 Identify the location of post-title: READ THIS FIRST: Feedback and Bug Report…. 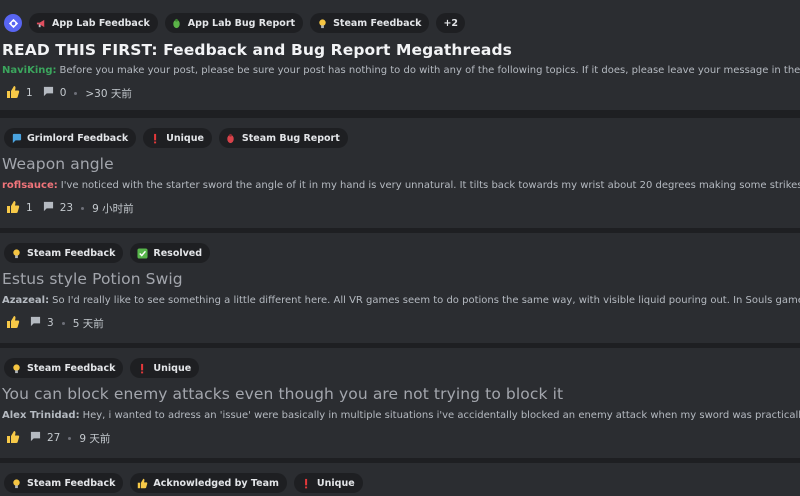
(257, 50).